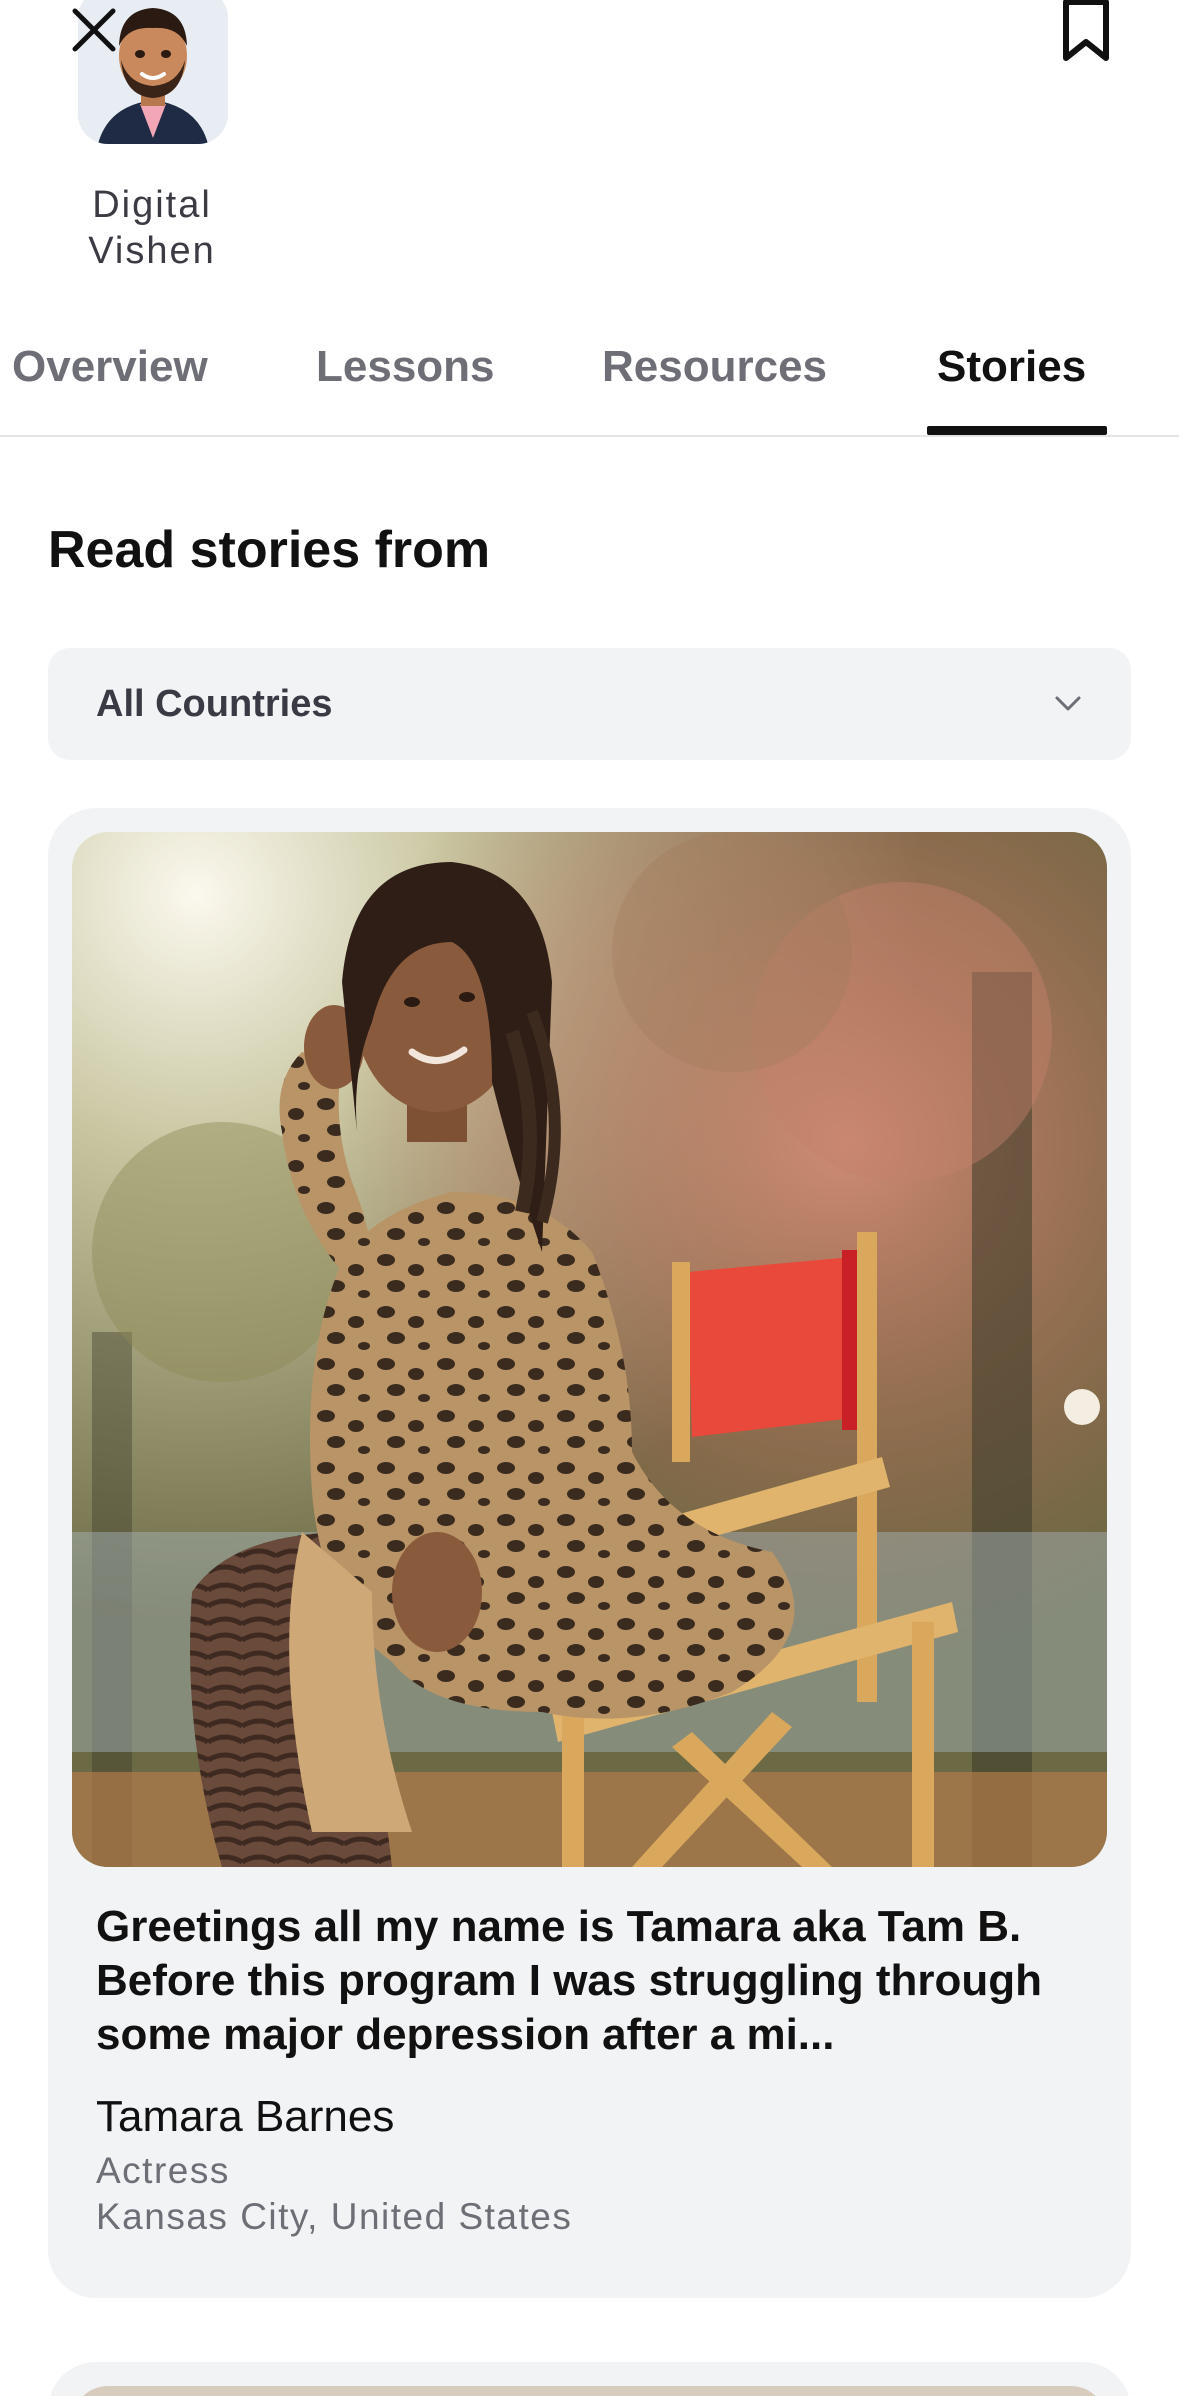 The image size is (1179, 2396). I want to click on story-photo-next, so click(589, 2391).